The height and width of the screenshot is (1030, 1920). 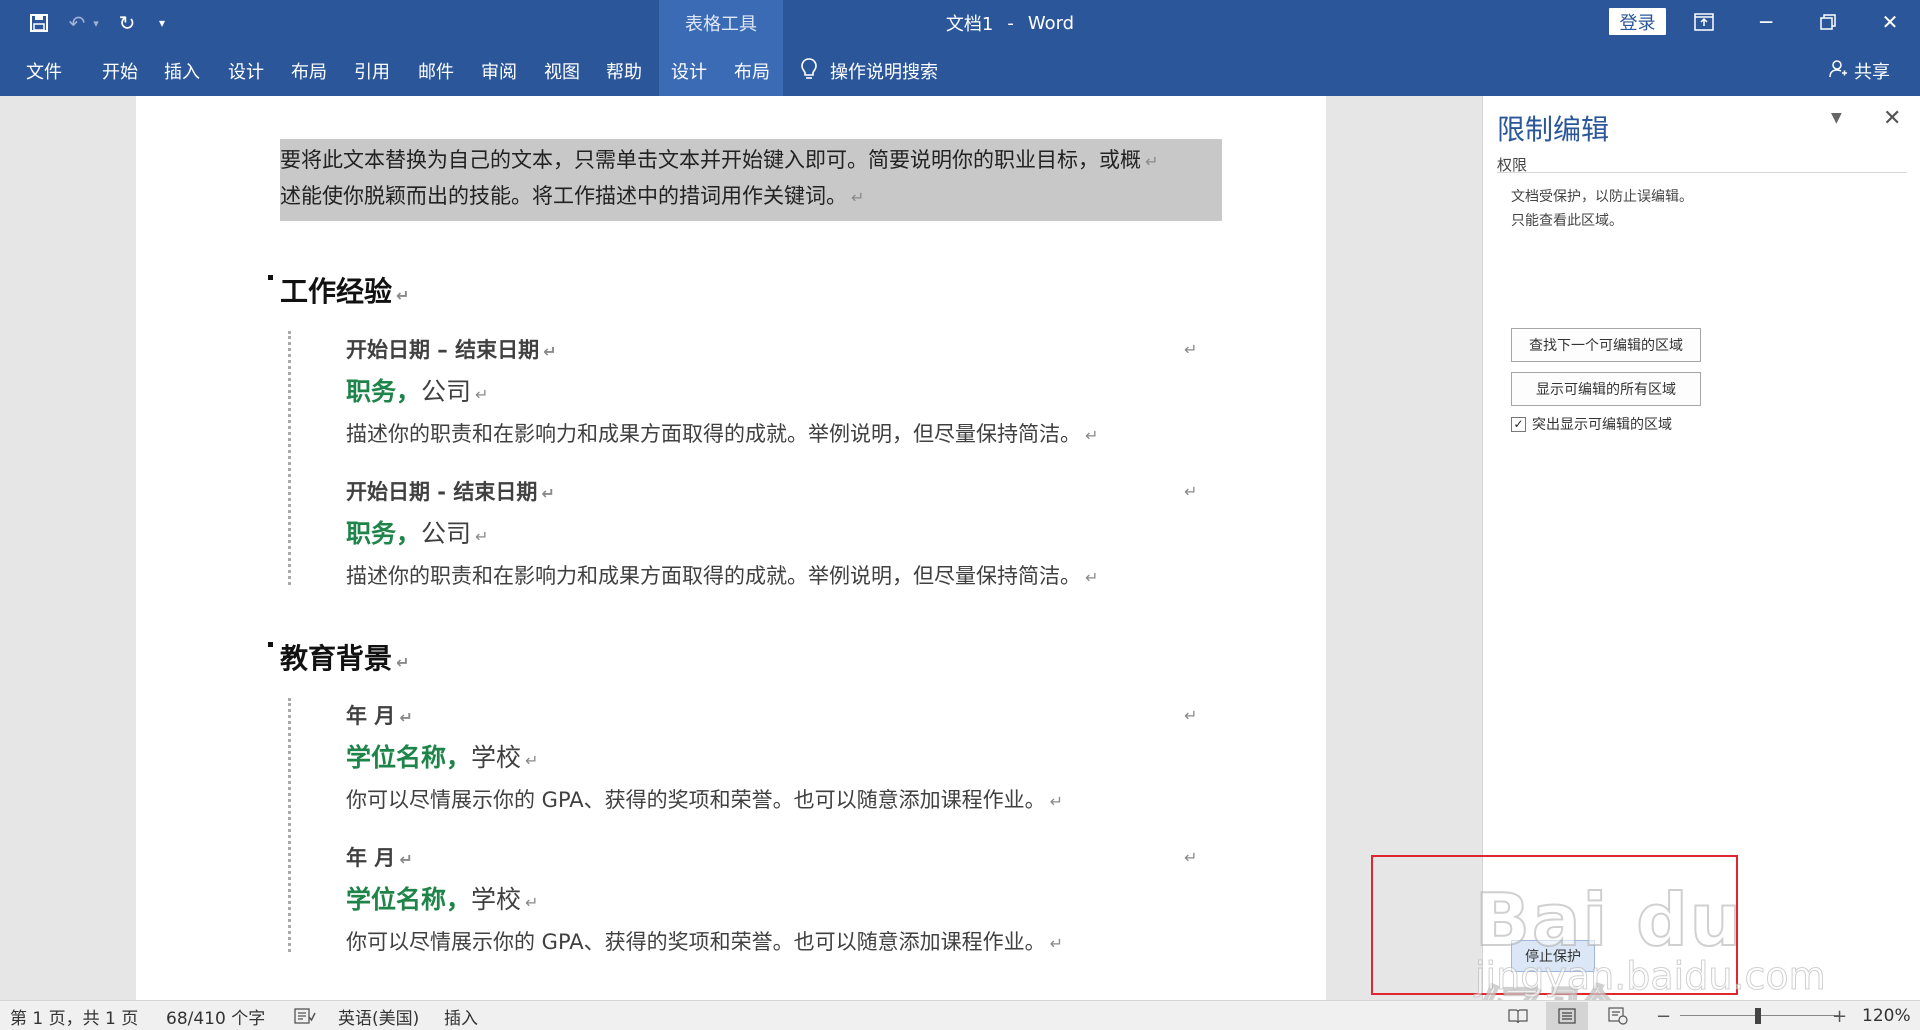 What do you see at coordinates (1838, 71) in the screenshot?
I see `person-icon` at bounding box center [1838, 71].